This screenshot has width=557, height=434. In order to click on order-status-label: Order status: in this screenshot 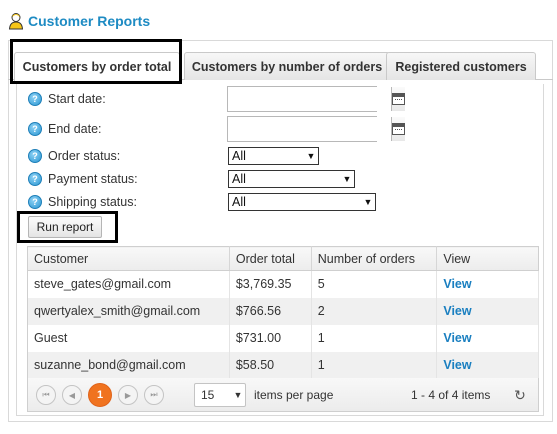, I will do `click(84, 156)`.